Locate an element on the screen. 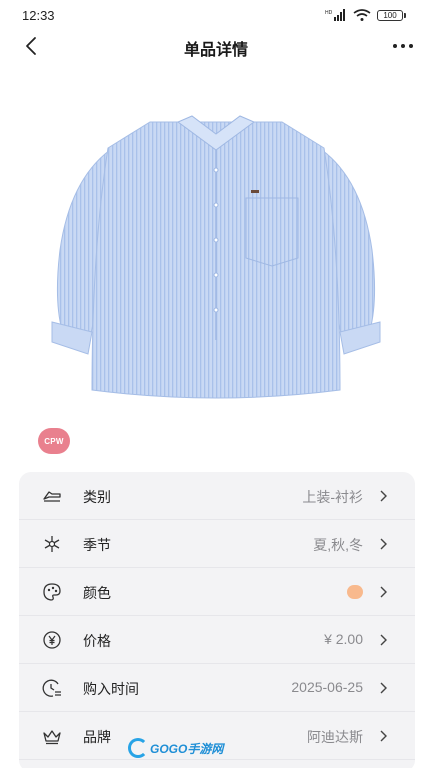  detail-value: ¥ 2.00 is located at coordinates (343, 639).